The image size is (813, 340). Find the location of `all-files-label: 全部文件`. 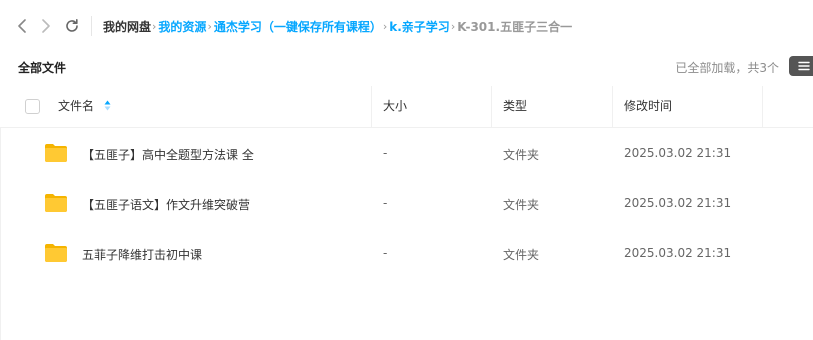

all-files-label: 全部文件 is located at coordinates (42, 68).